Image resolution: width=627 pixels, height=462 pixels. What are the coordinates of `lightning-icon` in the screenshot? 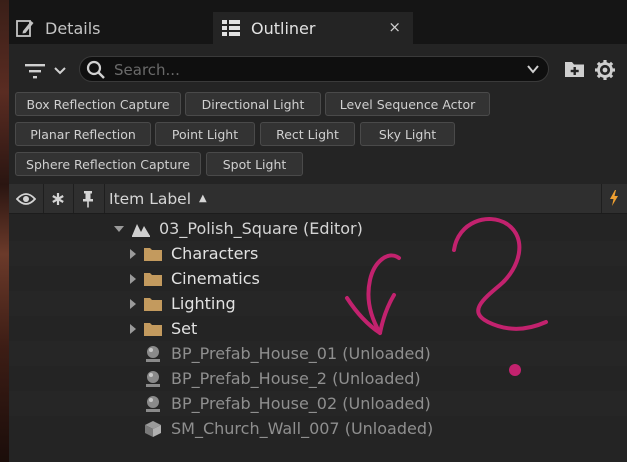 It's located at (614, 198).